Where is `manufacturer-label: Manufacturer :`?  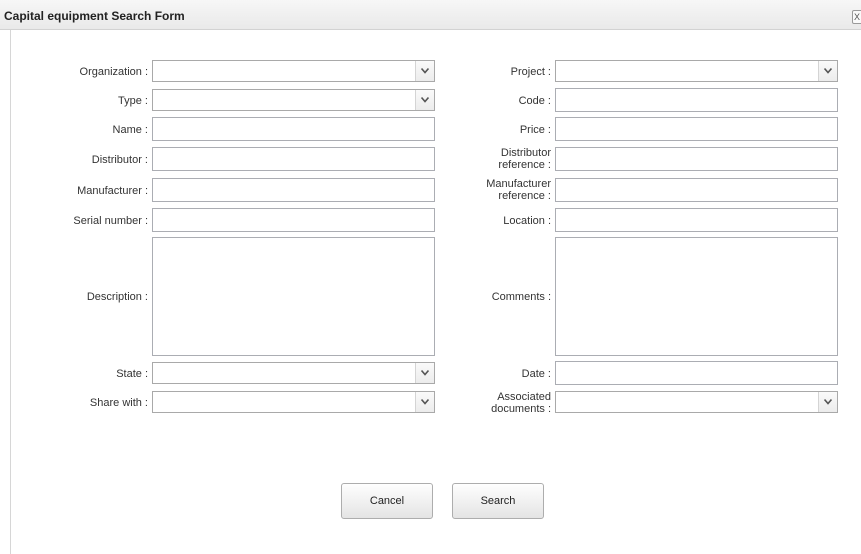
manufacturer-label: Manufacturer : is located at coordinates (112, 191).